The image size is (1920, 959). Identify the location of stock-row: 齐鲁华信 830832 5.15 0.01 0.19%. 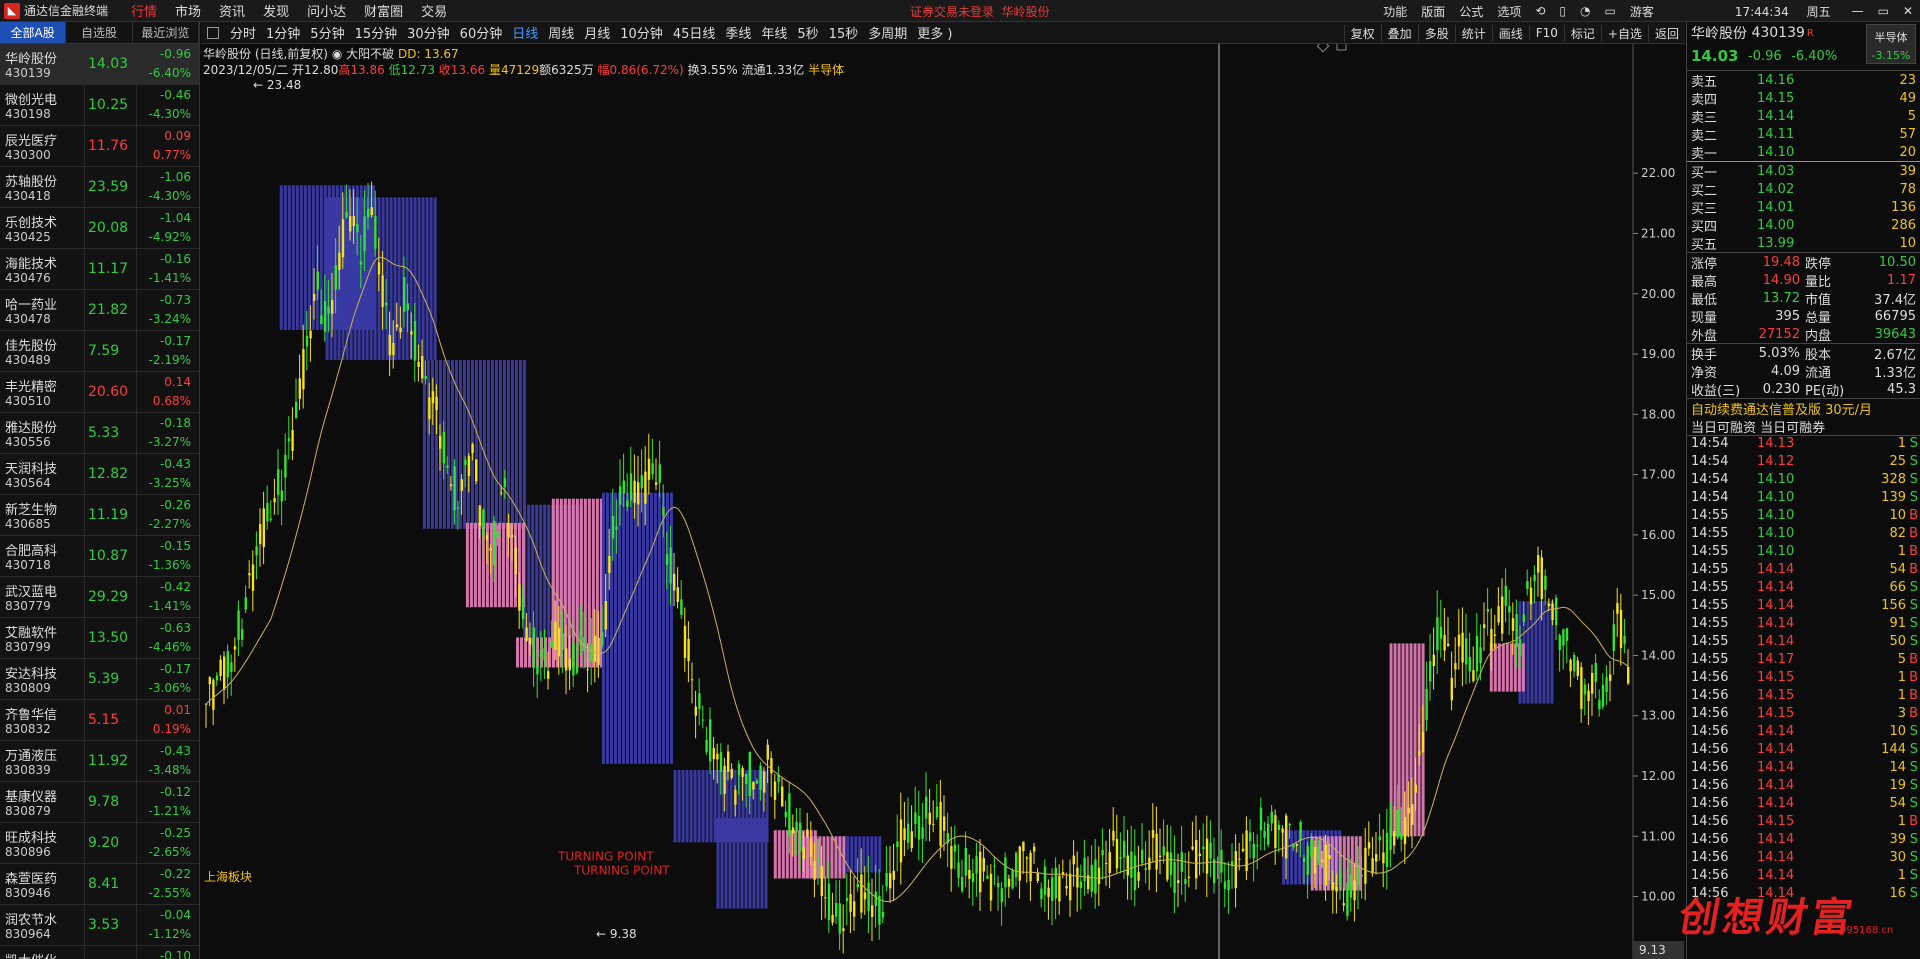
(99, 720).